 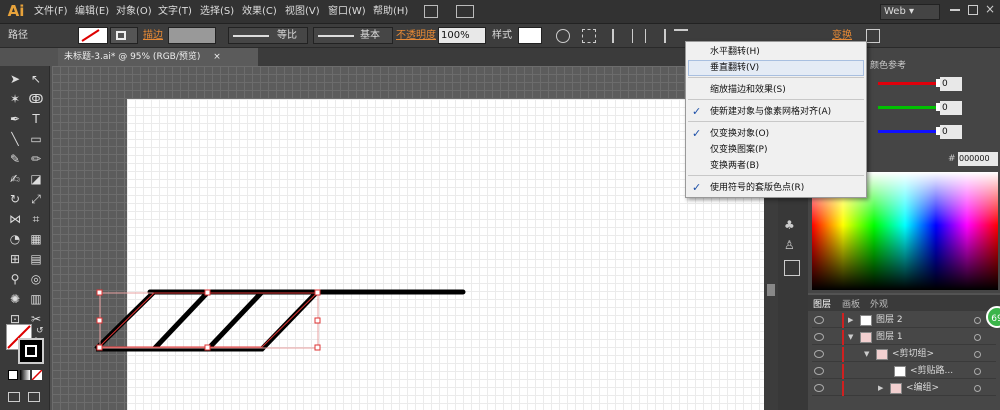 I want to click on menu-item-3: 缩放描边和效果(S), so click(x=787, y=90).